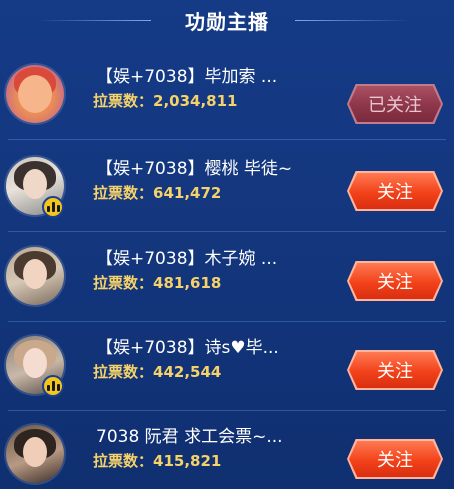 The height and width of the screenshot is (489, 454). Describe the element at coordinates (353, 20) in the screenshot. I see `header-divider-right` at that location.